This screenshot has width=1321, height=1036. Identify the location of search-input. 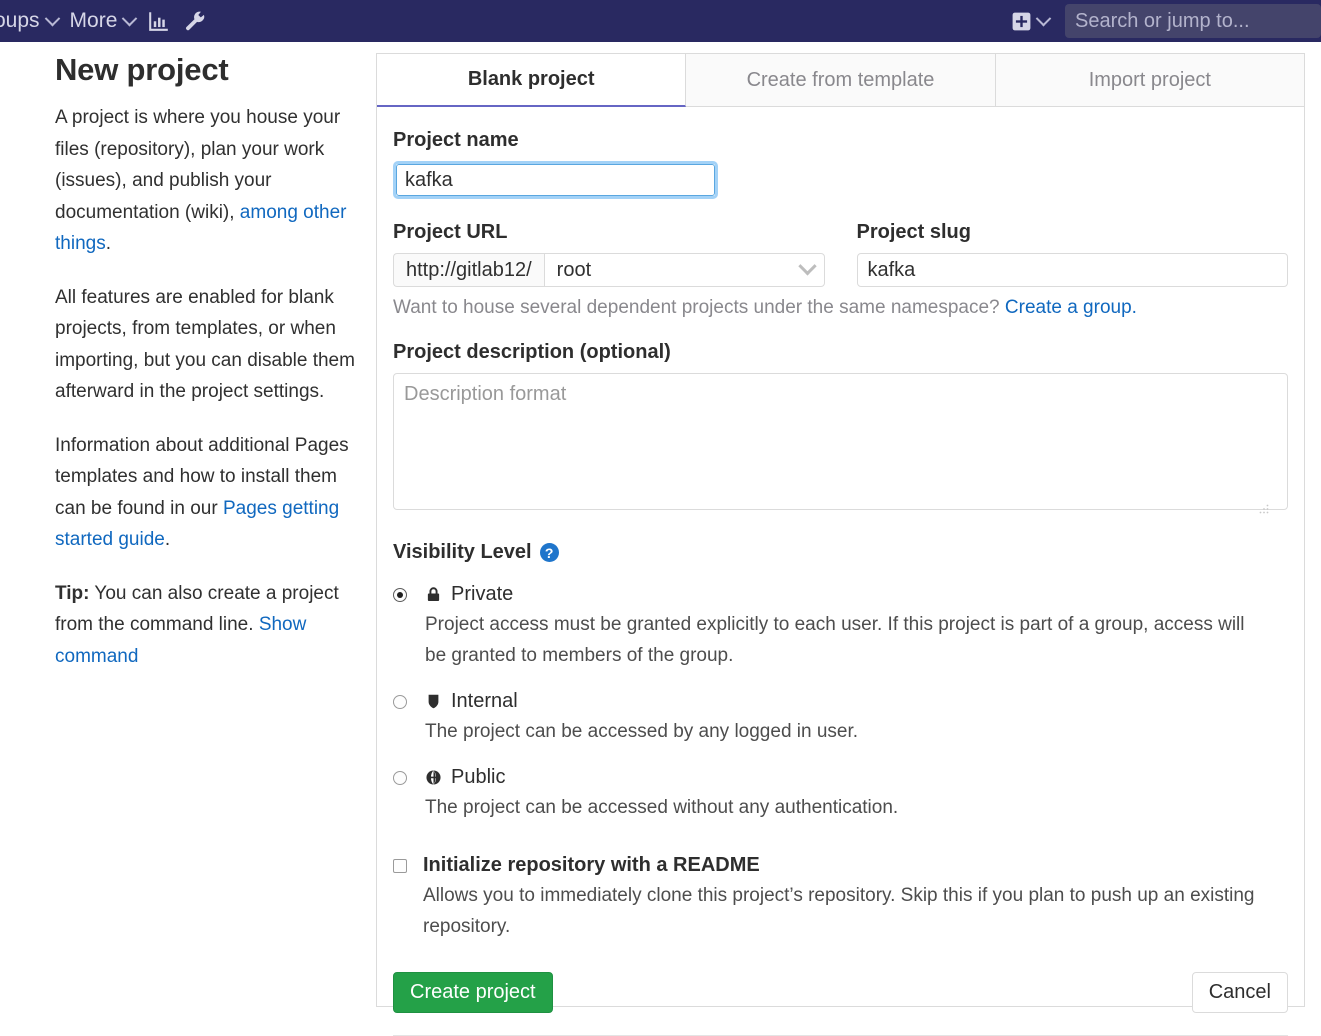
(1193, 21).